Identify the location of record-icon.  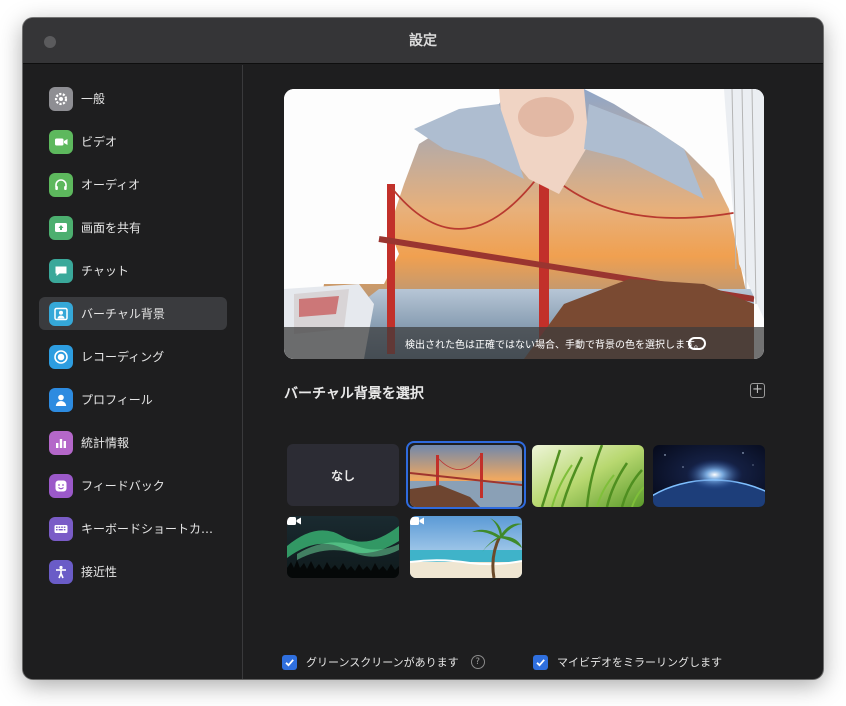
(61, 356).